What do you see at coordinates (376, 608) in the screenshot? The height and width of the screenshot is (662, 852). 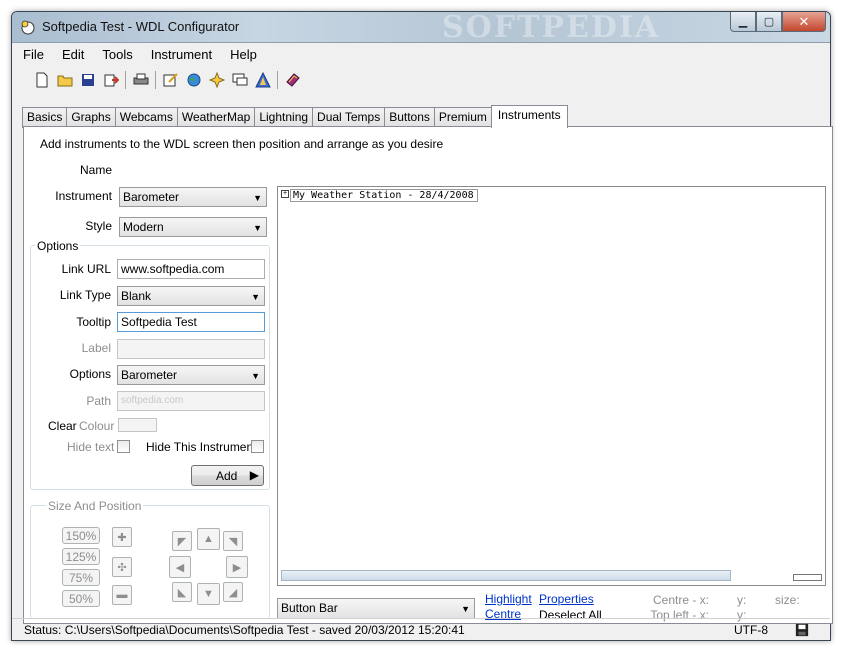 I see `button-bar-select: Button Bar ▼` at bounding box center [376, 608].